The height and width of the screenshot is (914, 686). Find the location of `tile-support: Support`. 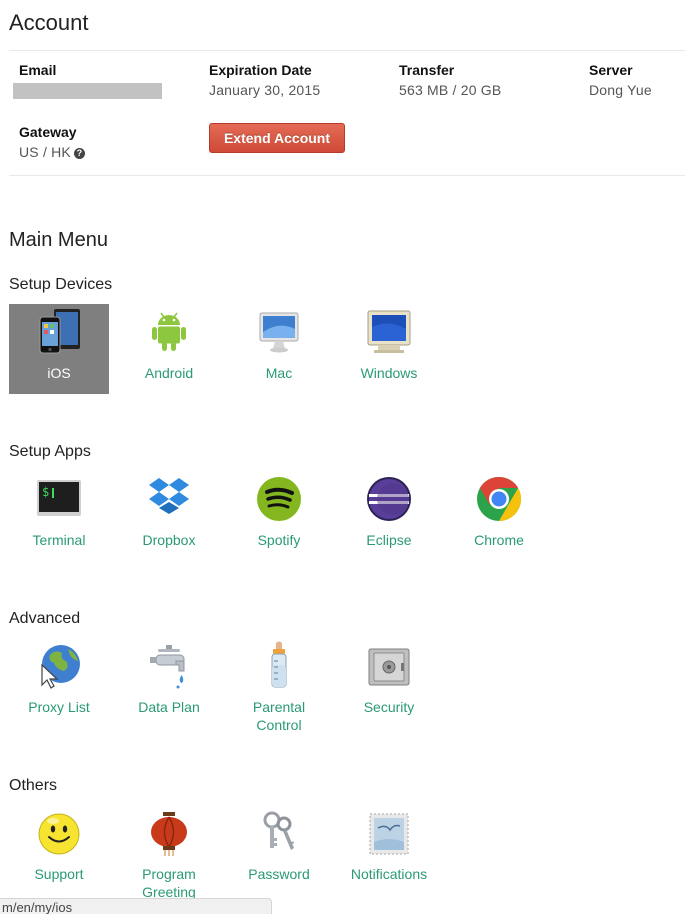

tile-support: Support is located at coordinates (59, 850).